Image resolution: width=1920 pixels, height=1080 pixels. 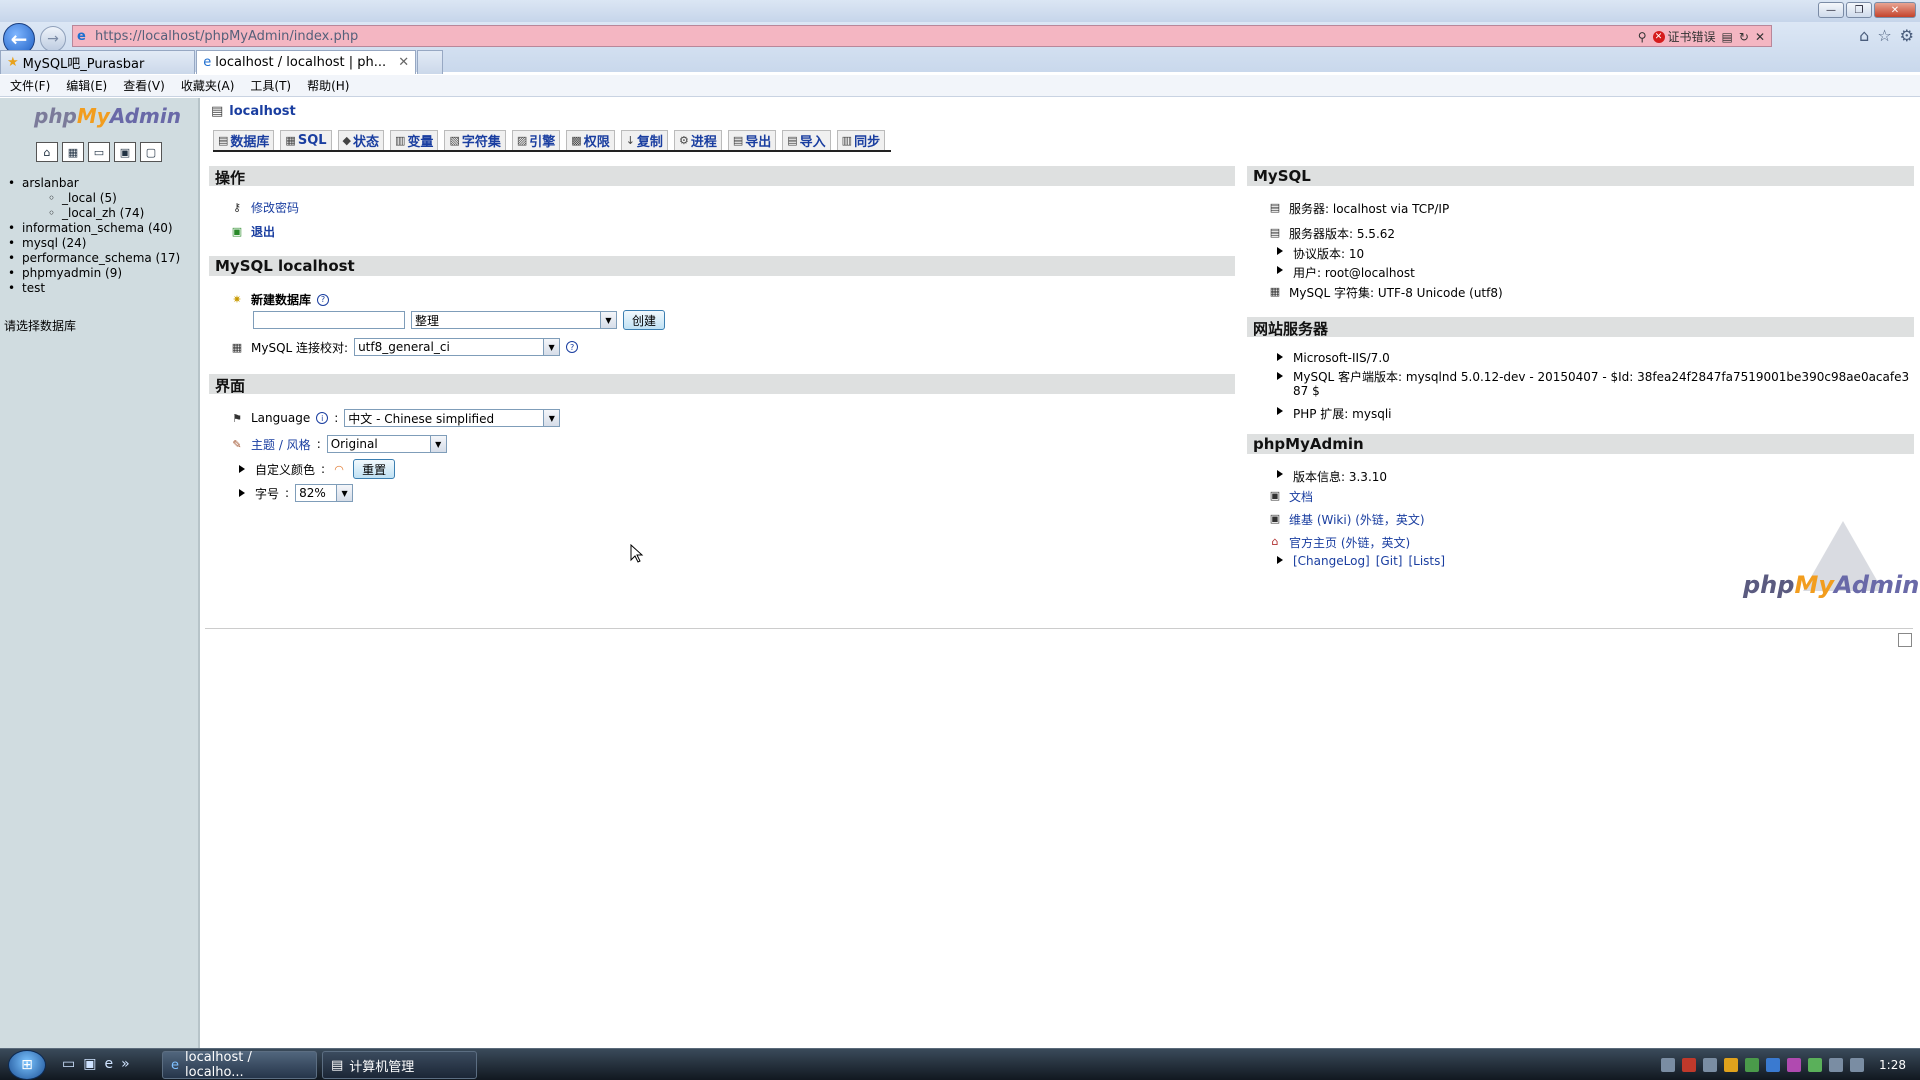 What do you see at coordinates (1684, 36) in the screenshot?
I see `cert-error: ✕ 证书错误` at bounding box center [1684, 36].